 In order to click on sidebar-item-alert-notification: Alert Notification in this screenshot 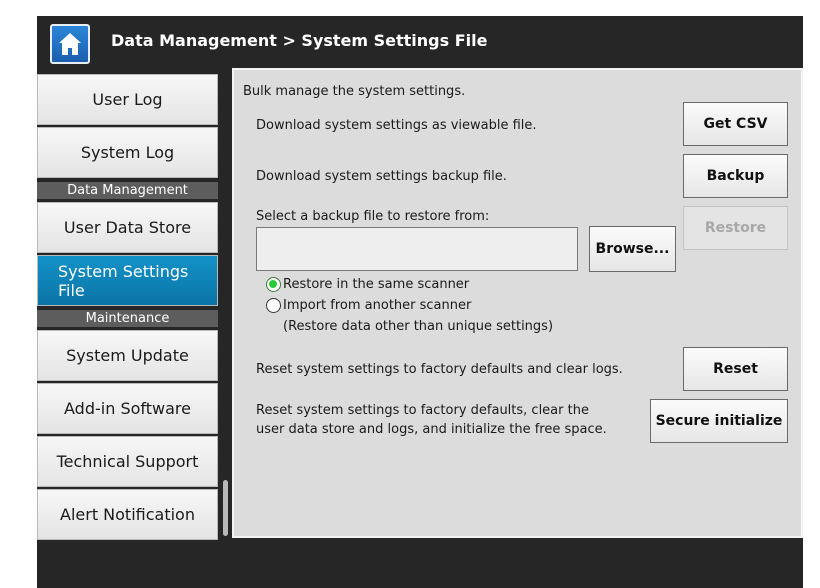, I will do `click(127, 514)`.